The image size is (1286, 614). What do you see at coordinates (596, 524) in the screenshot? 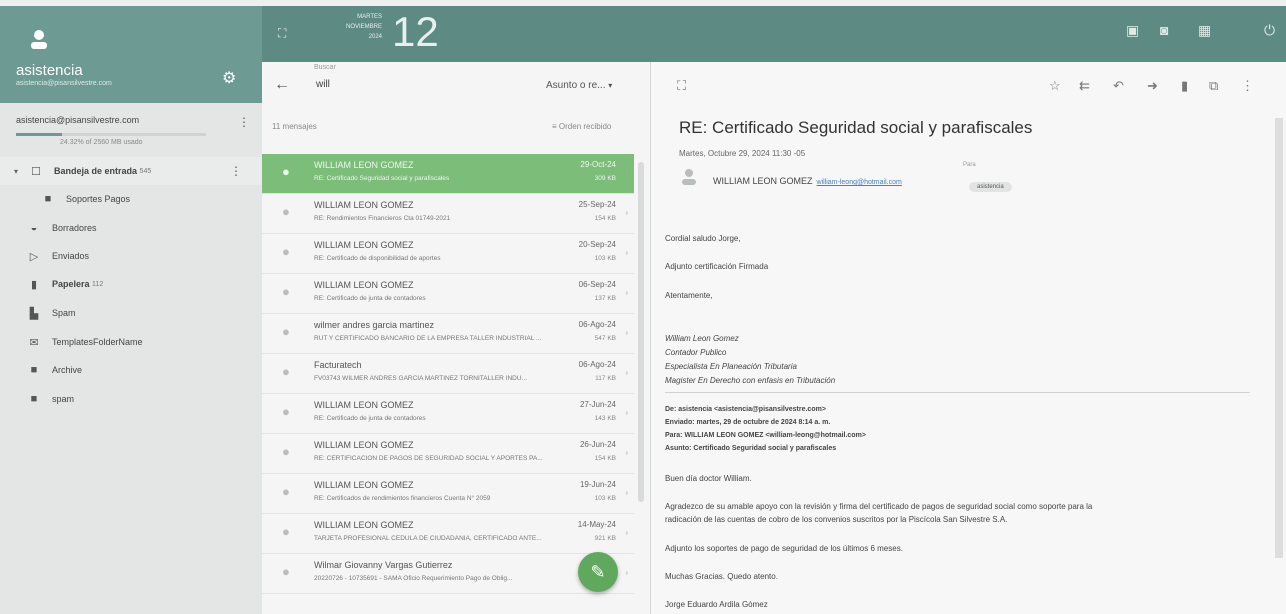
I see `message-date: 14-May-24` at bounding box center [596, 524].